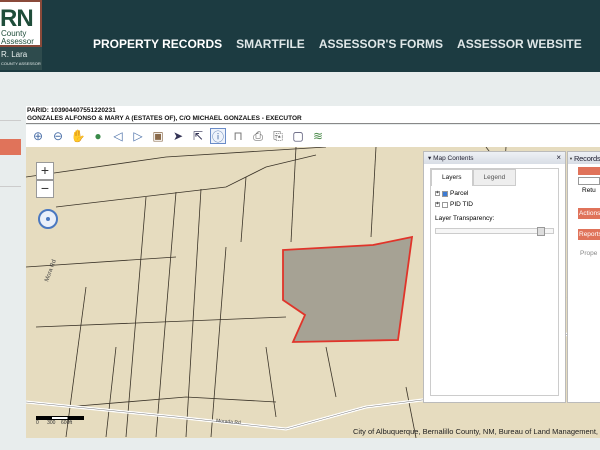  What do you see at coordinates (583, 277) in the screenshot?
I see `records-panel: ▼ Records Retu Actions Reports Prope` at bounding box center [583, 277].